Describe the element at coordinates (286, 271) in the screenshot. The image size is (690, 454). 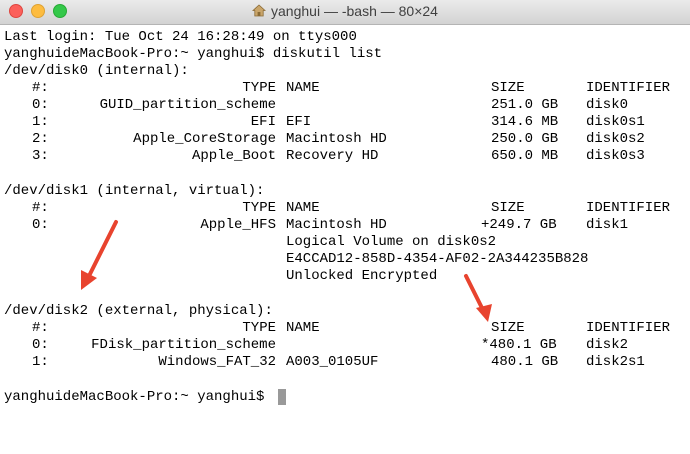
I see `annotation-overlay` at that location.